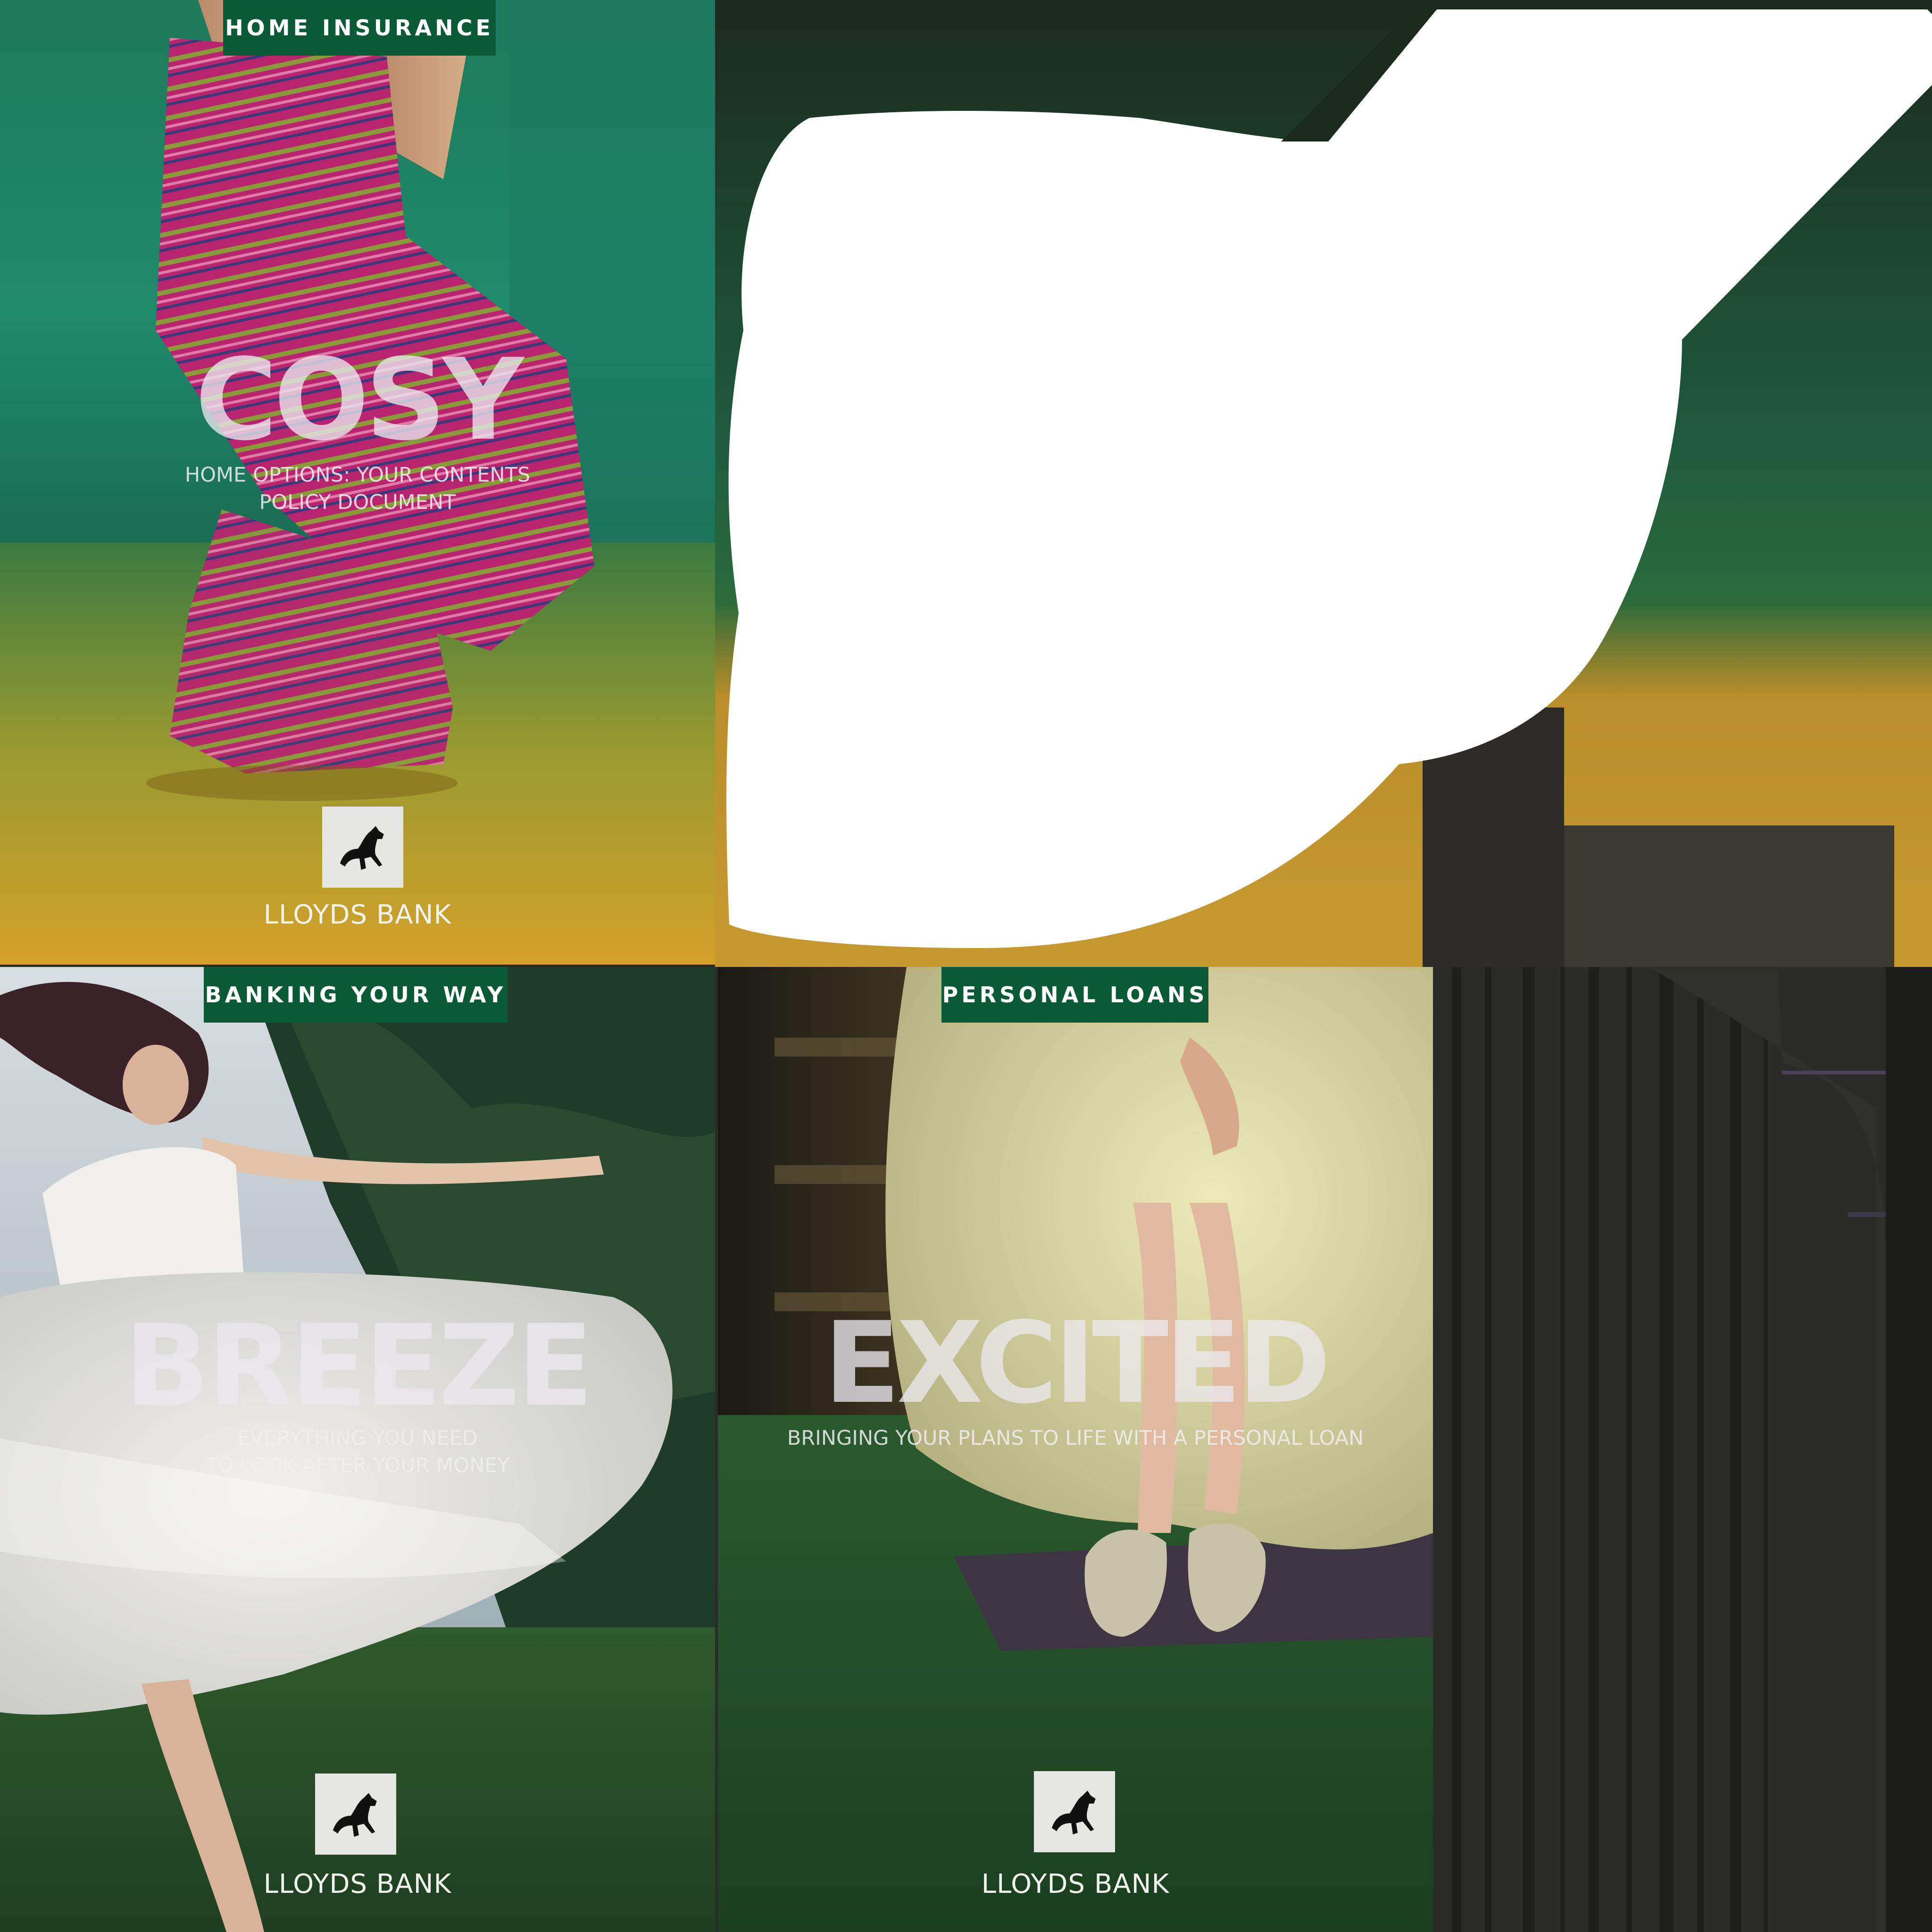 Image resolution: width=1932 pixels, height=1932 pixels. Describe the element at coordinates (1682, 1449) in the screenshot. I see `striped-remnant` at that location.